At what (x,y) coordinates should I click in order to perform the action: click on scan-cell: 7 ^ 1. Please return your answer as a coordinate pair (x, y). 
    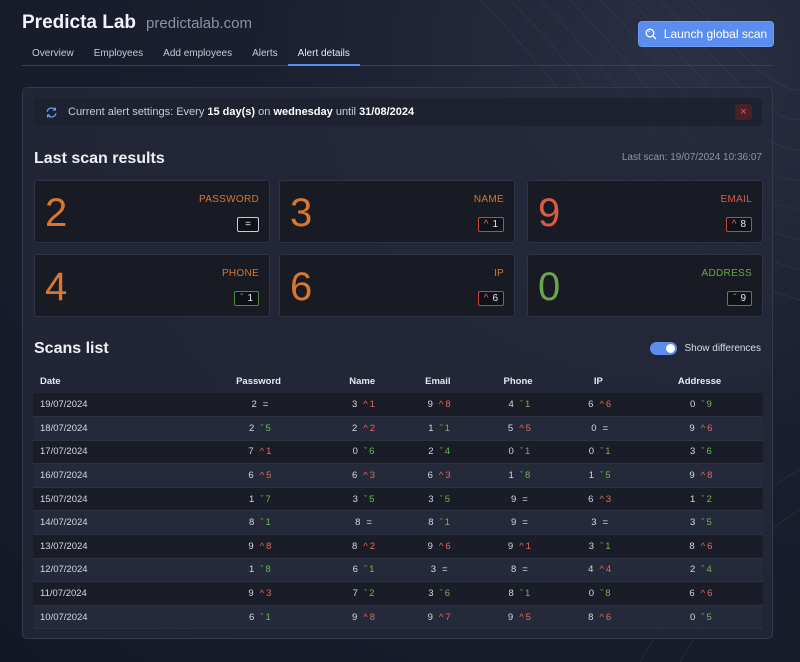
    Looking at the image, I should click on (258, 452).